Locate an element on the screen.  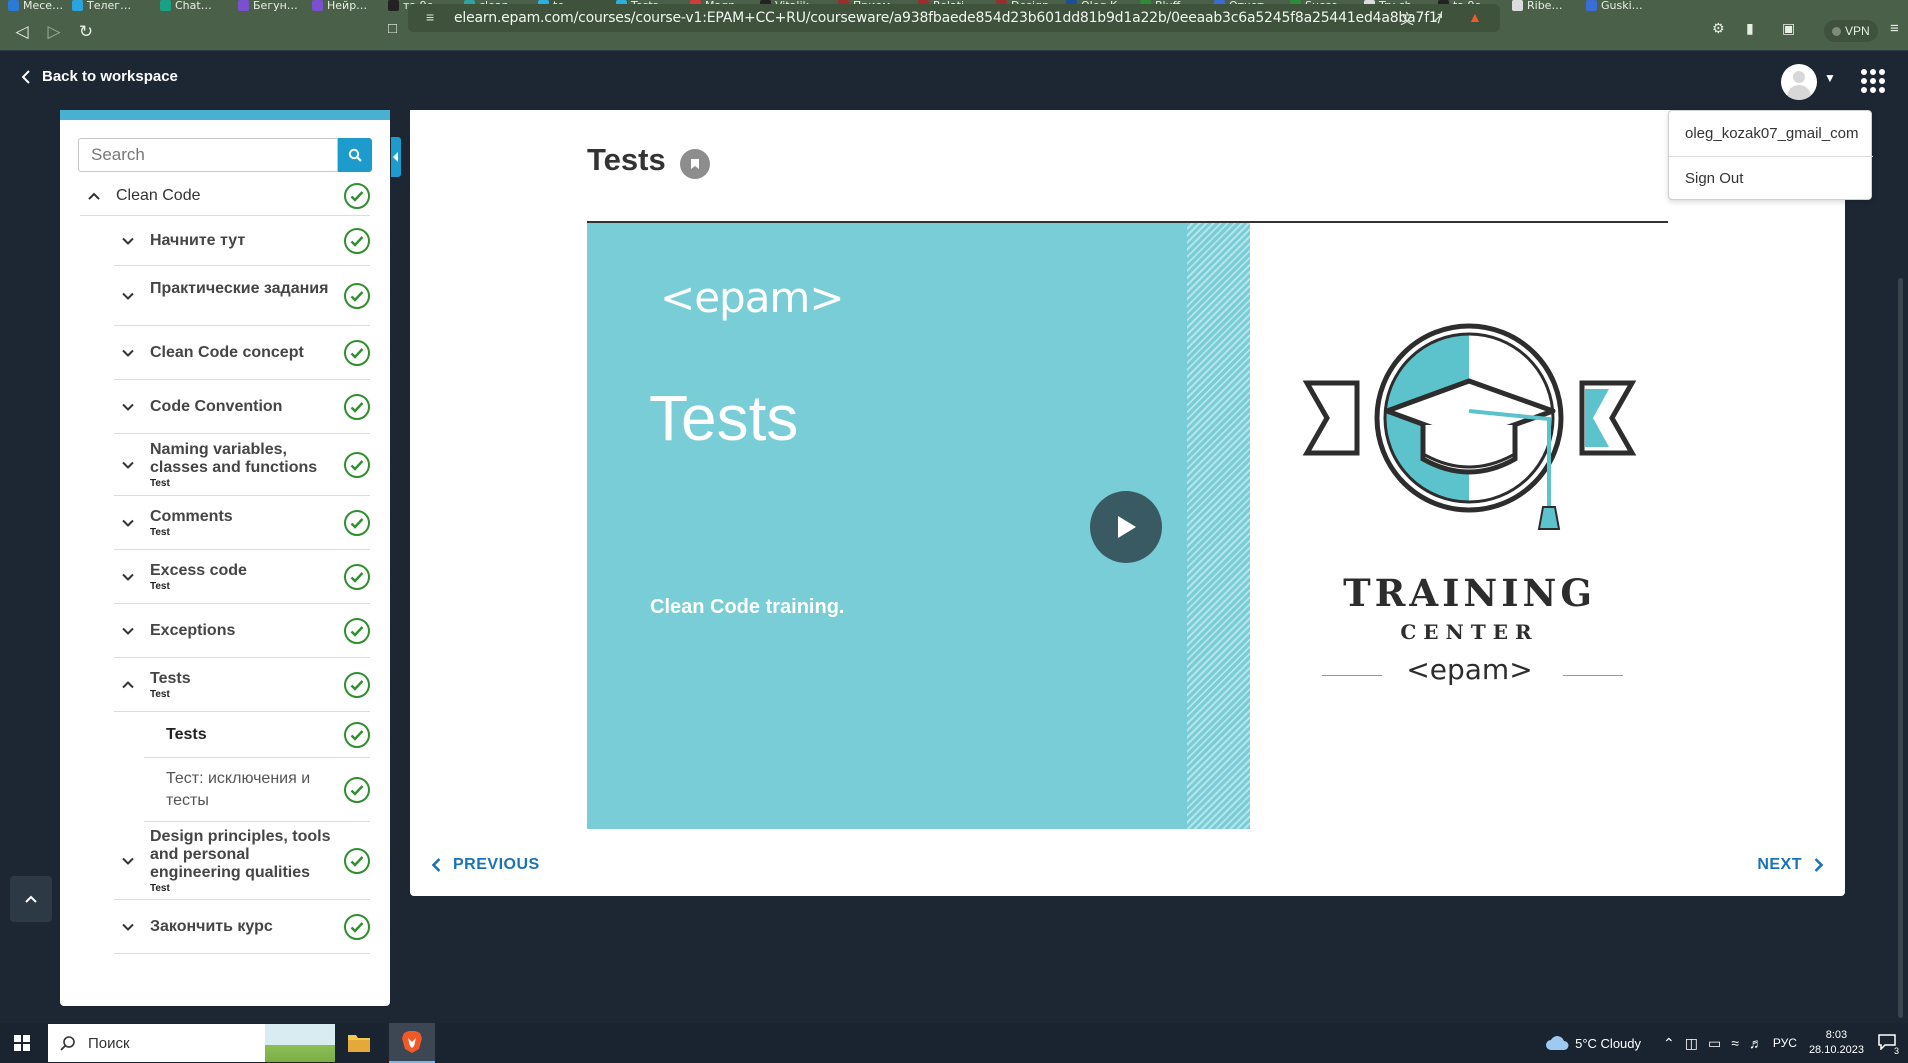
browser-menu-icon: ≡ is located at coordinates (1894, 28).